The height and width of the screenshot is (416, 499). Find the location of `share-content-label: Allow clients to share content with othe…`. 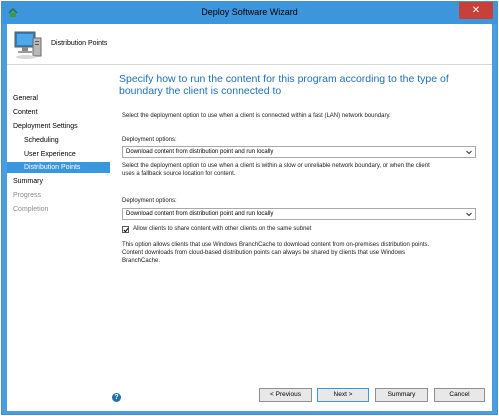

share-content-label: Allow clients to share content with othe… is located at coordinates (222, 230).